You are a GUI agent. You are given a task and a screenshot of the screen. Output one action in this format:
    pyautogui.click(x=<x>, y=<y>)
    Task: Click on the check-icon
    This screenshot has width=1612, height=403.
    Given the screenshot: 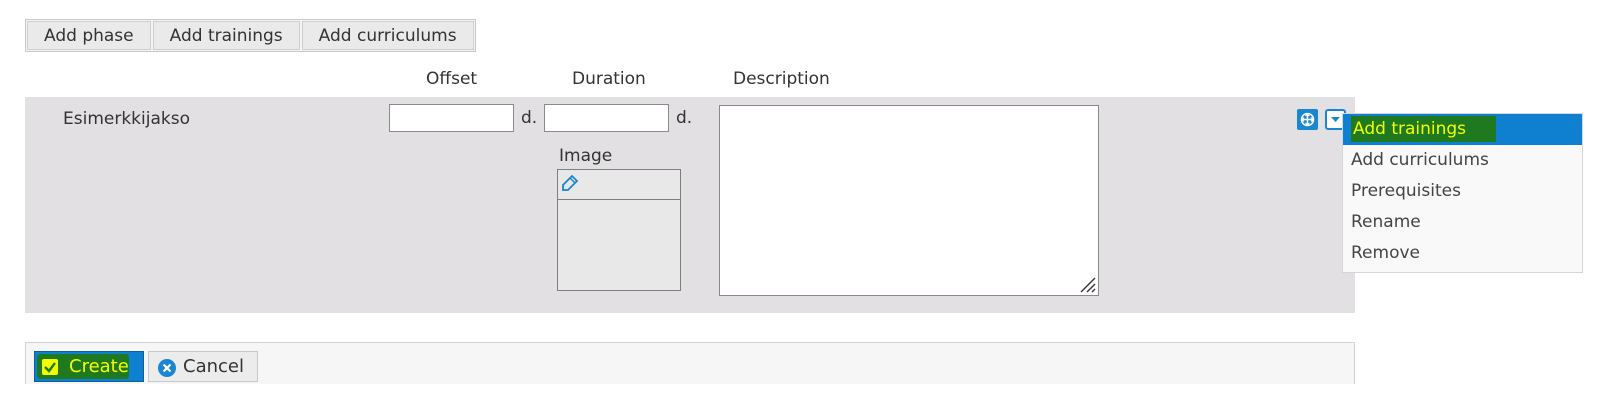 What is the action you would take?
    pyautogui.click(x=50, y=367)
    